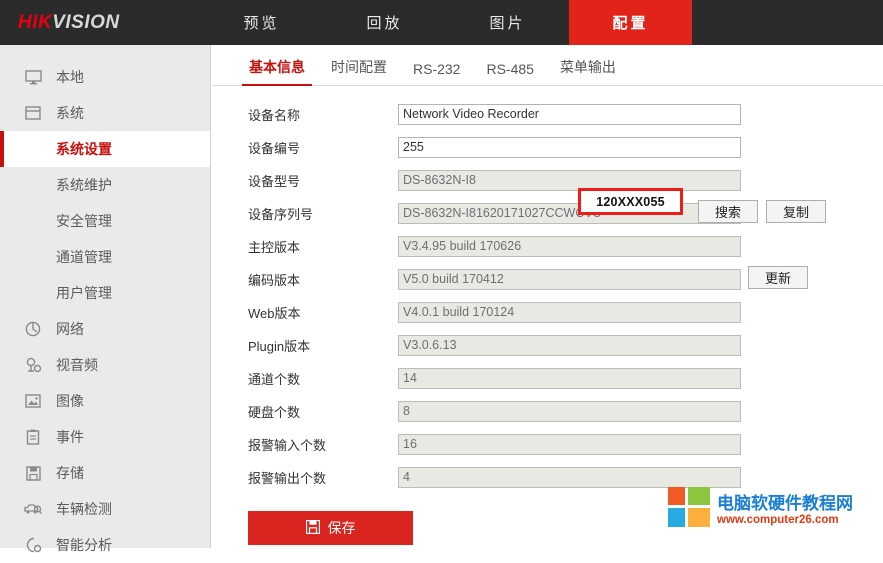 The width and height of the screenshot is (883, 563). I want to click on logo-vision-text: VISION, so click(86, 22).